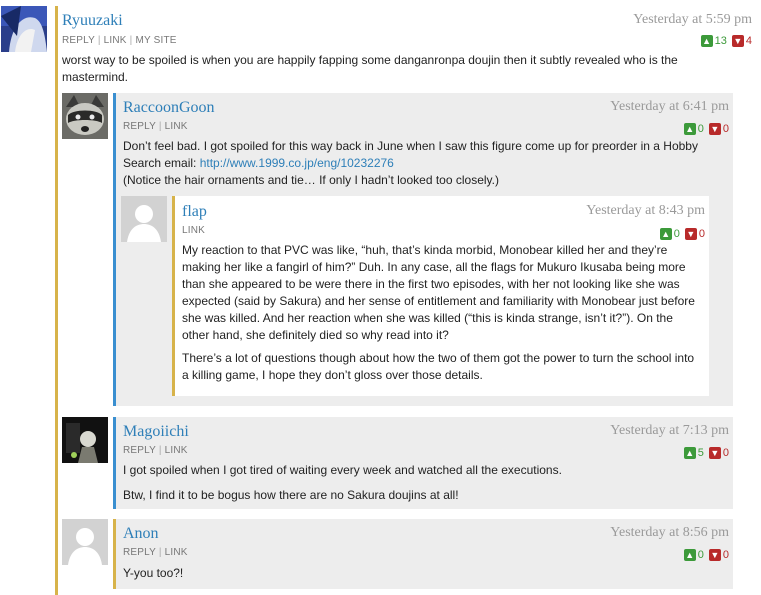  I want to click on comment-author-magoiichi: Magoiichi, so click(156, 432).